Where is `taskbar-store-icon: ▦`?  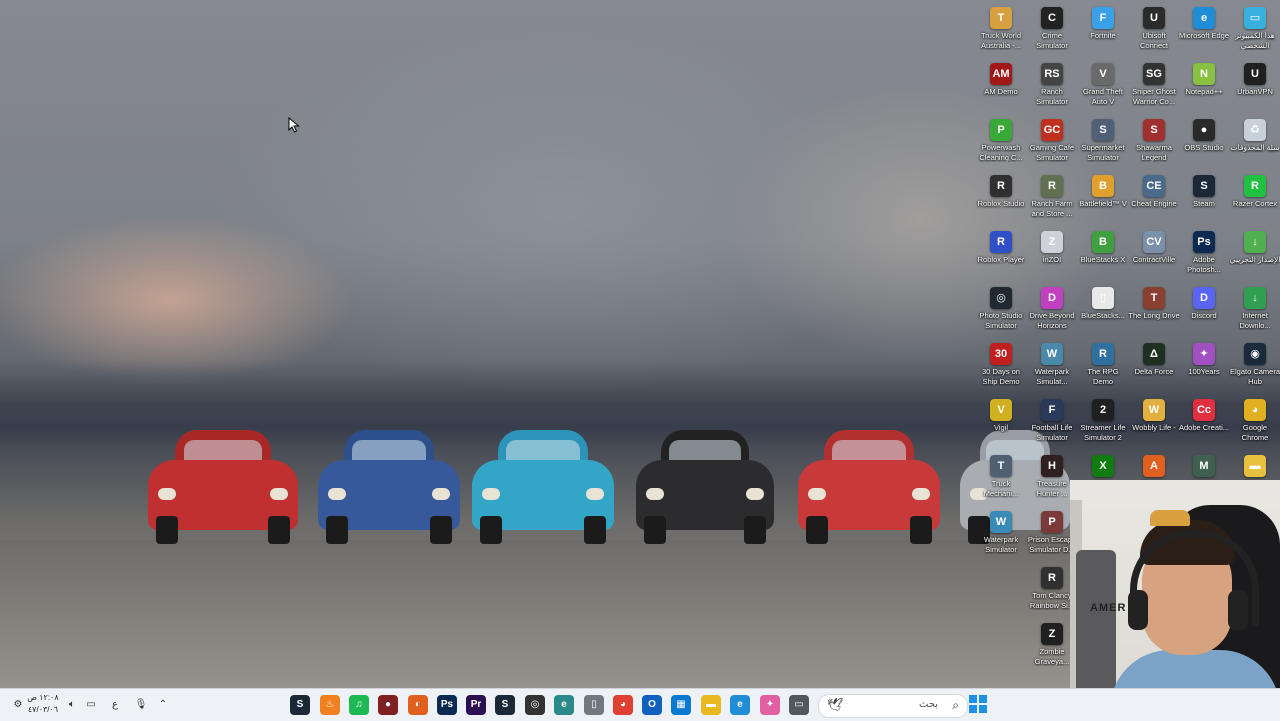
taskbar-store-icon: ▦ is located at coordinates (681, 705).